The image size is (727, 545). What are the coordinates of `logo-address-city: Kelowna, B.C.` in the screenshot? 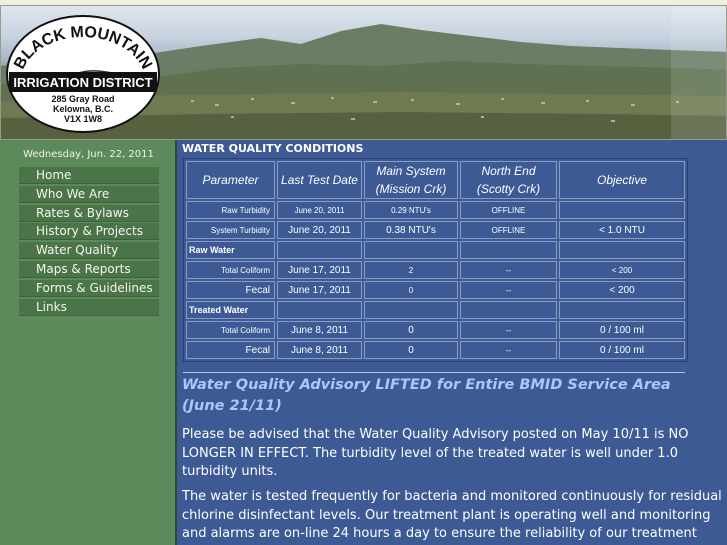 It's located at (82, 109).